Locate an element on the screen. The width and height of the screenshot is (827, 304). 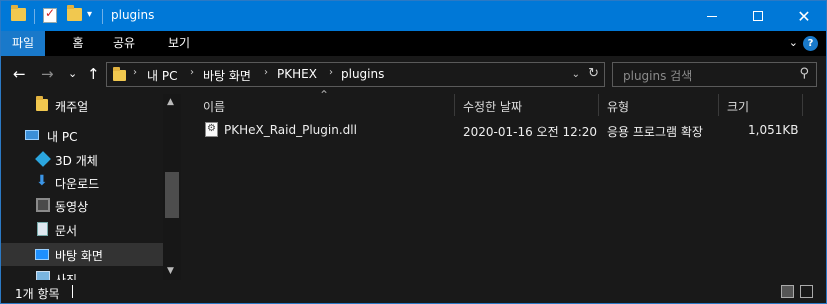
column-header-modified: 수정한 날짜 is located at coordinates (492, 109).